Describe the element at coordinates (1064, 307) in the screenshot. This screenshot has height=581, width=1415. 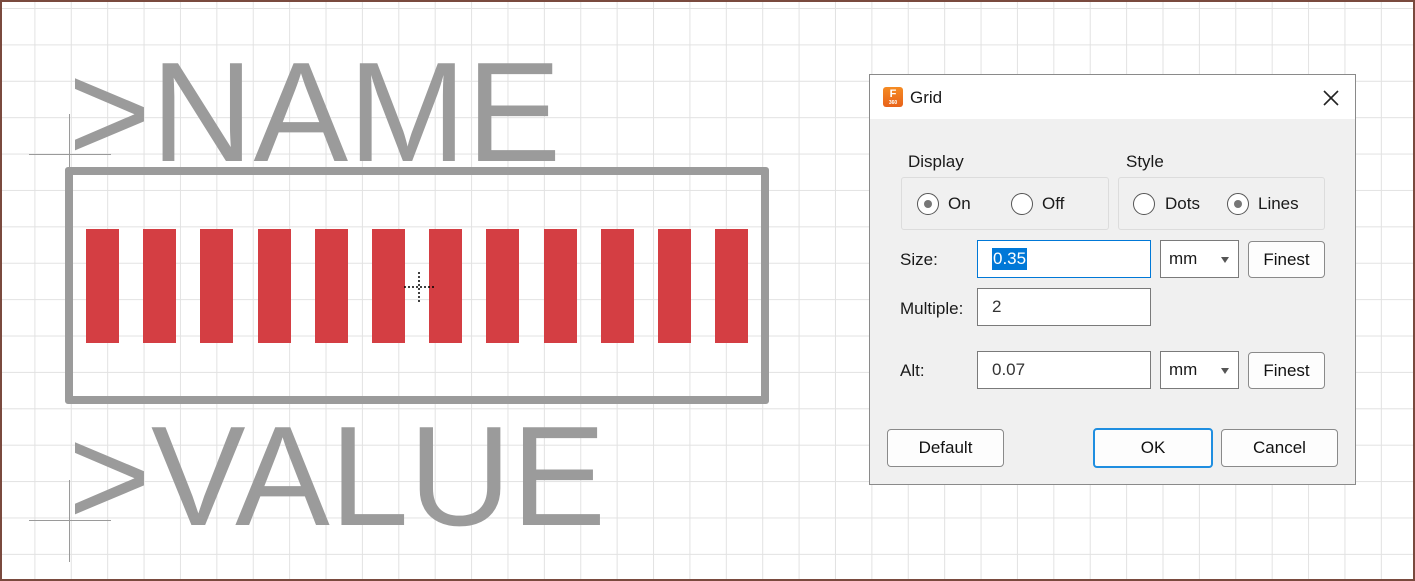
I see `multiple-input: 2` at that location.